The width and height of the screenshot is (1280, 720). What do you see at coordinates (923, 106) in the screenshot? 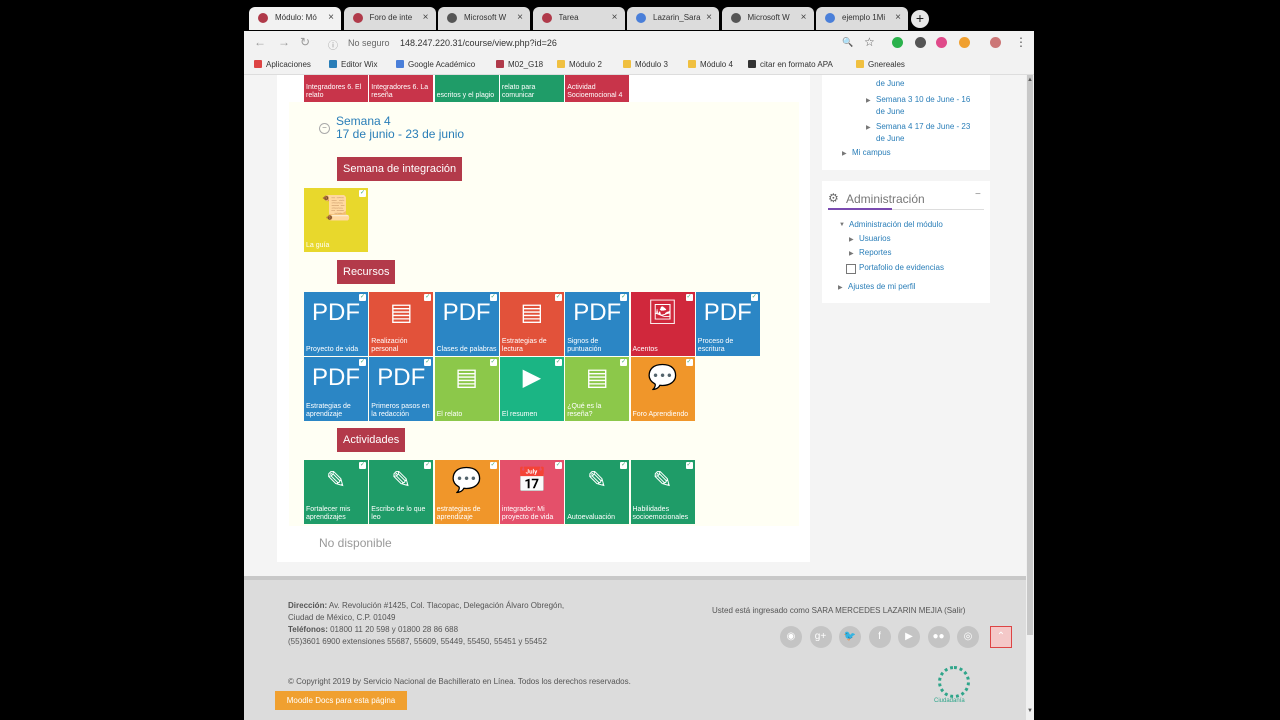
I see `nav-item-1: Semana 3 10 de June - 16 de June` at bounding box center [923, 106].